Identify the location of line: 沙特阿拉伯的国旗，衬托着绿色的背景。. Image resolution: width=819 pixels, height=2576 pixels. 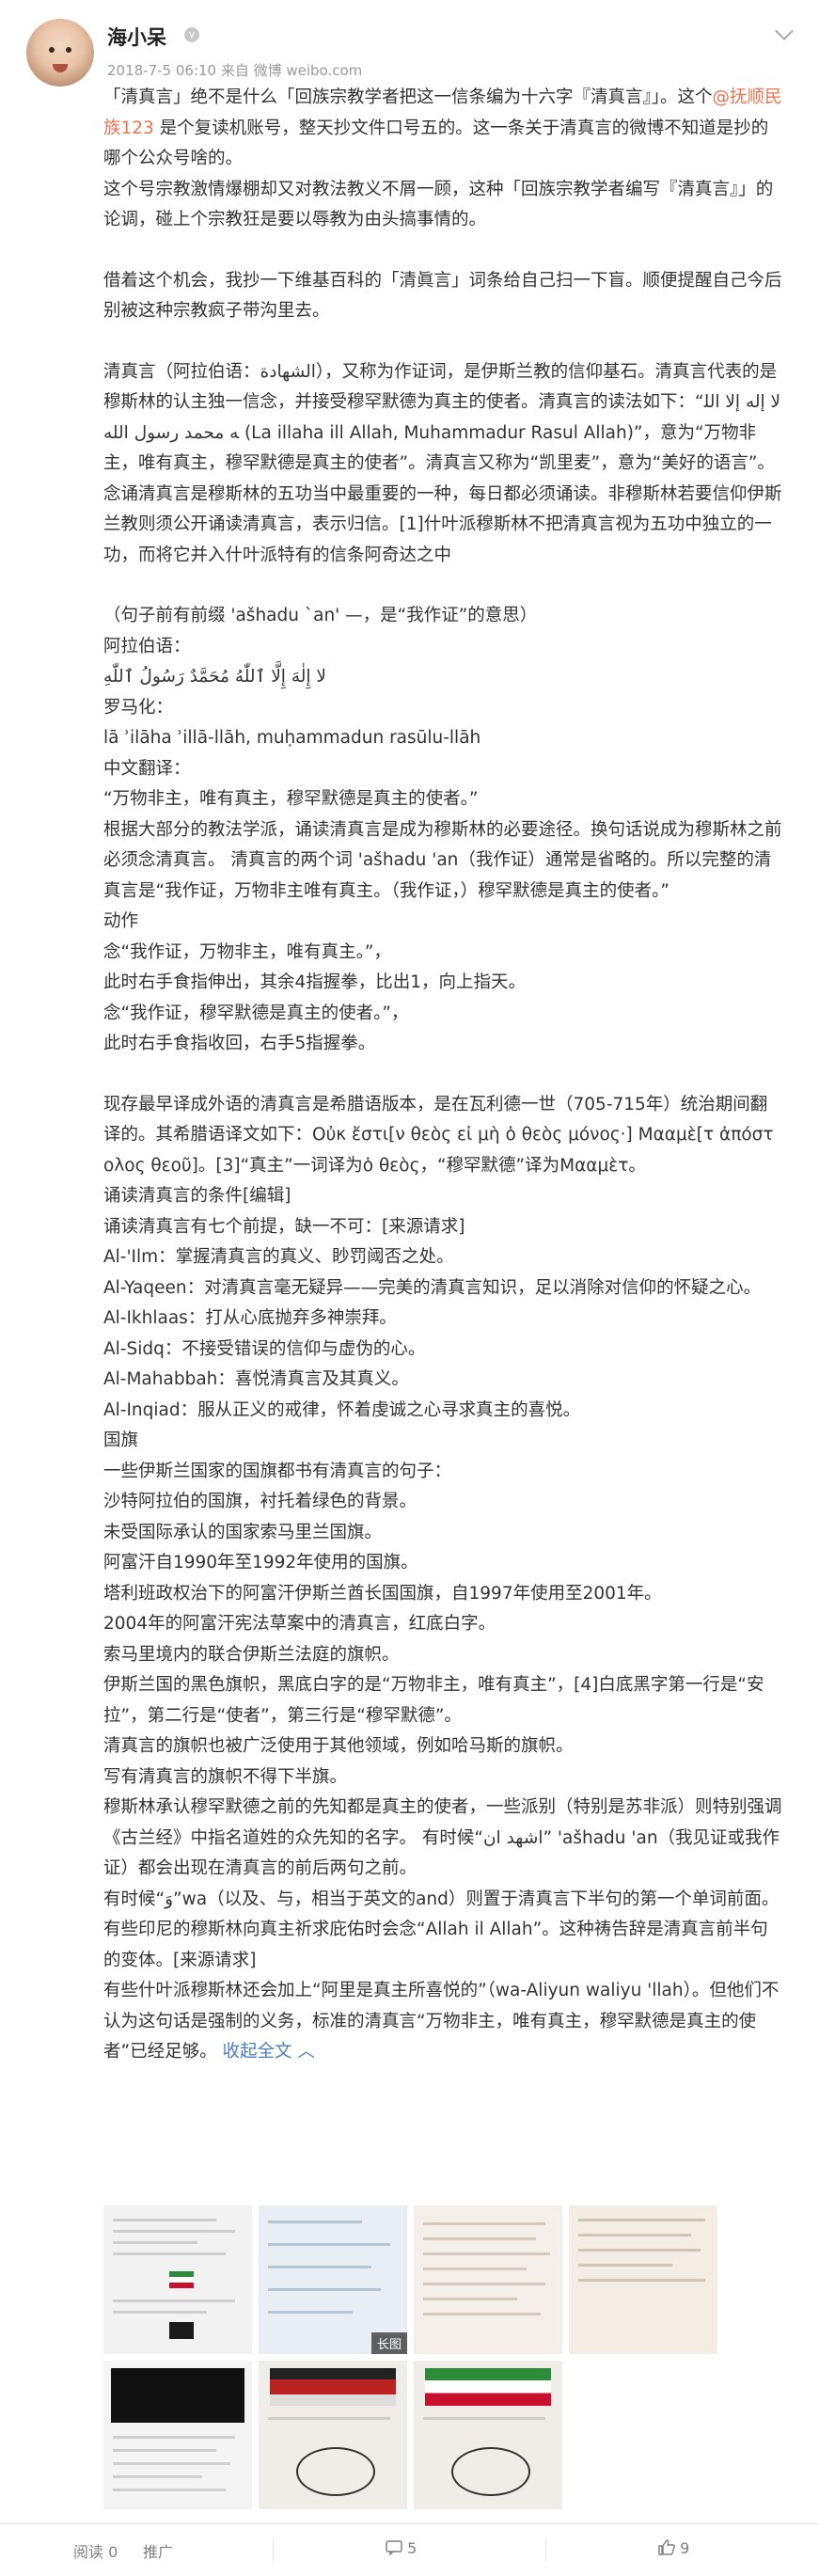
(260, 1501).